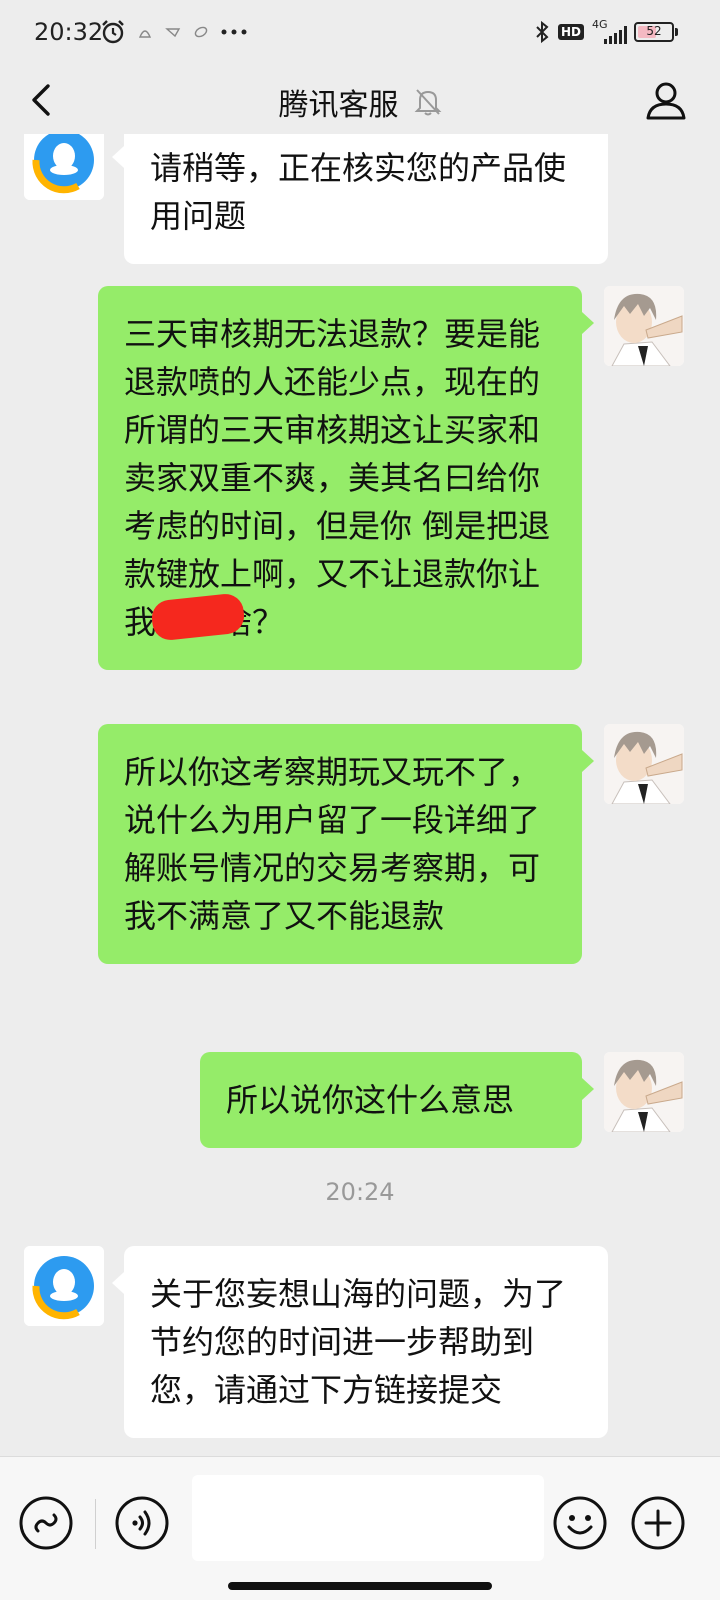 This screenshot has height=1600, width=720. I want to click on bluetooth-icon, so click(542, 32).